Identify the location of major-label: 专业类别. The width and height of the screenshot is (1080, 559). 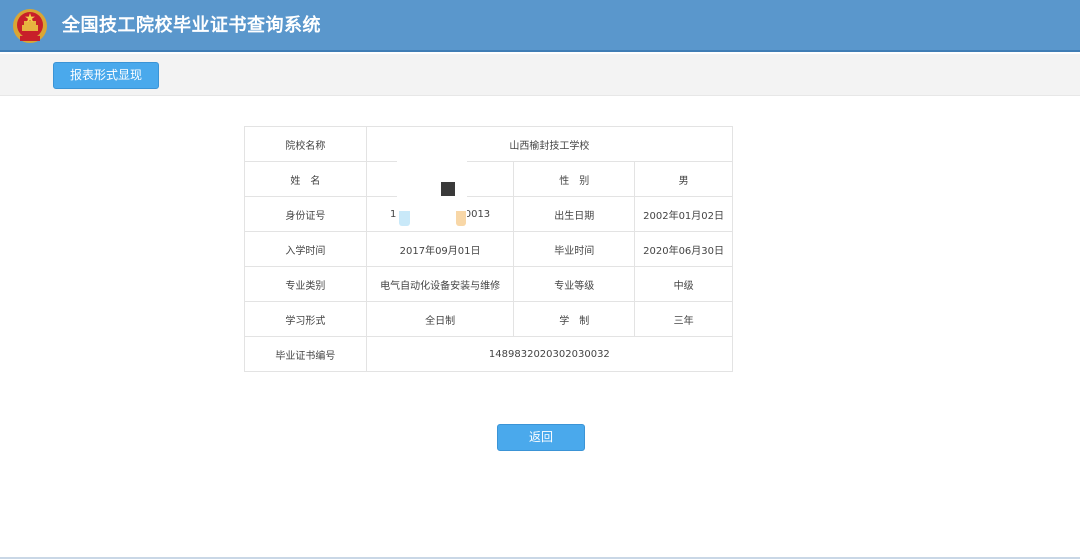
(305, 284).